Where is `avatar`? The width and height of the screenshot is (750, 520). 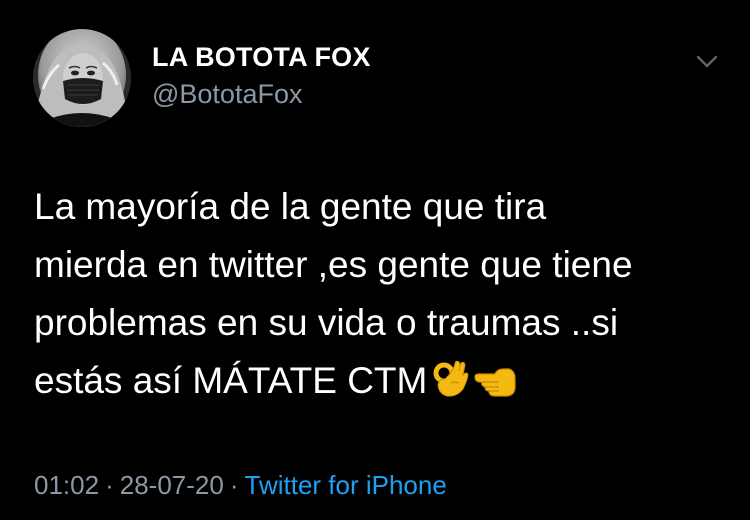 avatar is located at coordinates (82, 78).